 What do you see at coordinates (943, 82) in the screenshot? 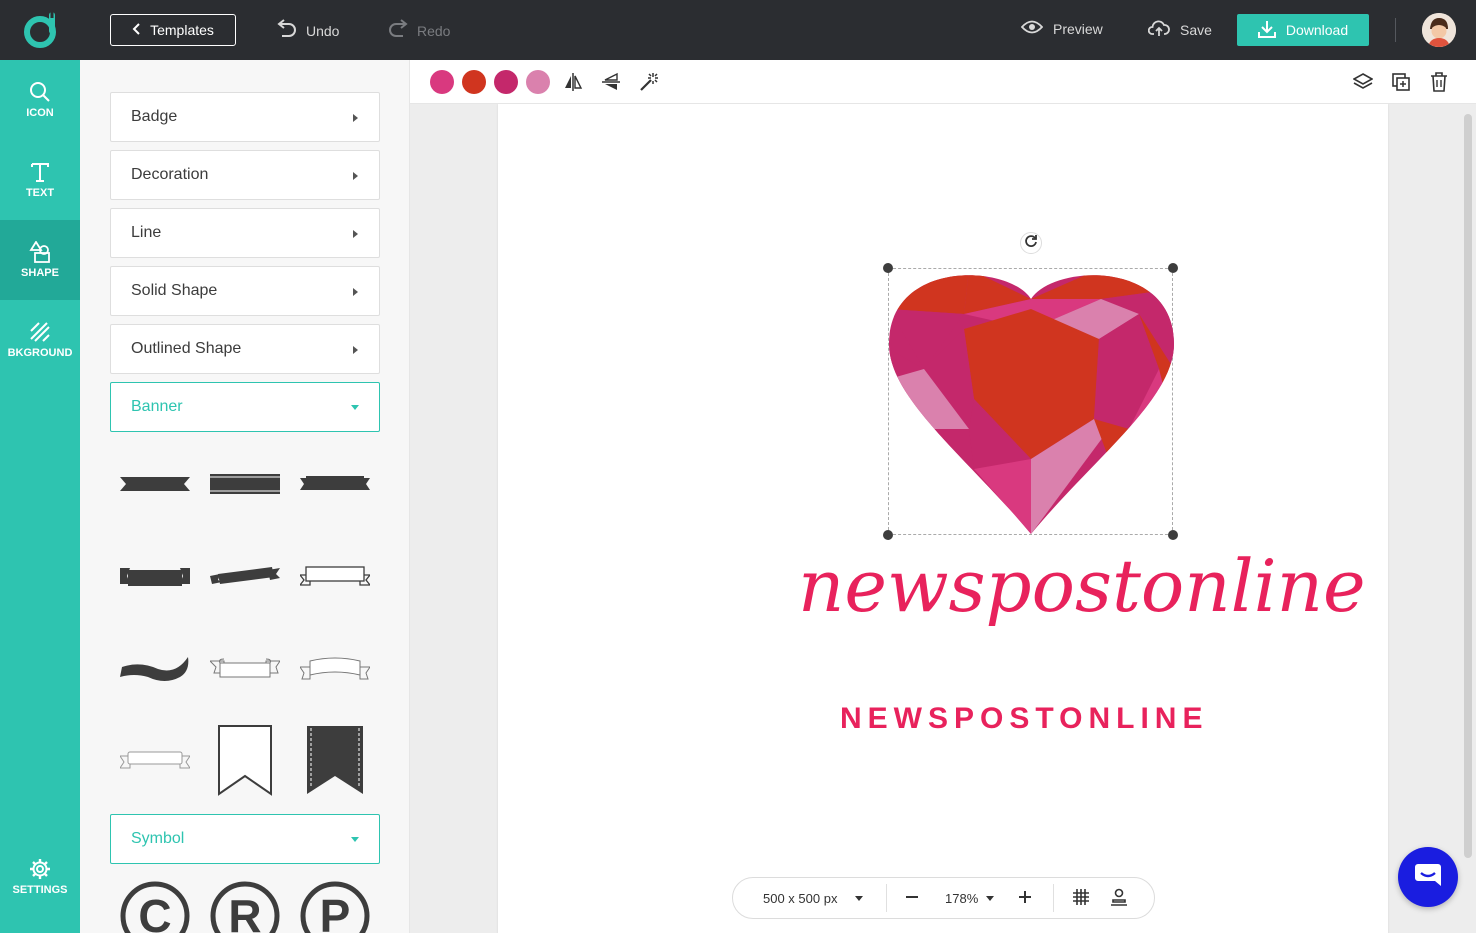
I see `context-toolbar` at bounding box center [943, 82].